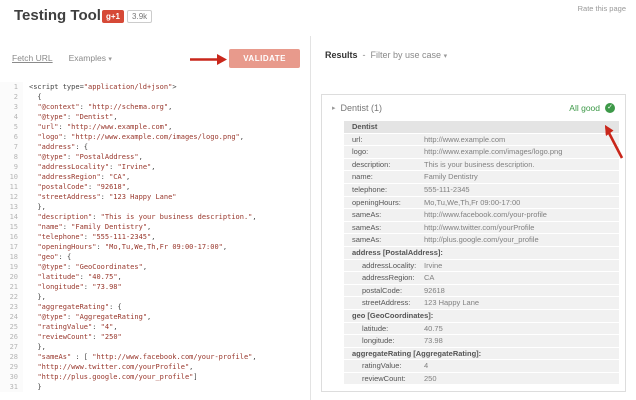 This screenshot has height=400, width=636. I want to click on code-line: 12 "streetAddress": "123 Happy Lane", so click(155, 197).